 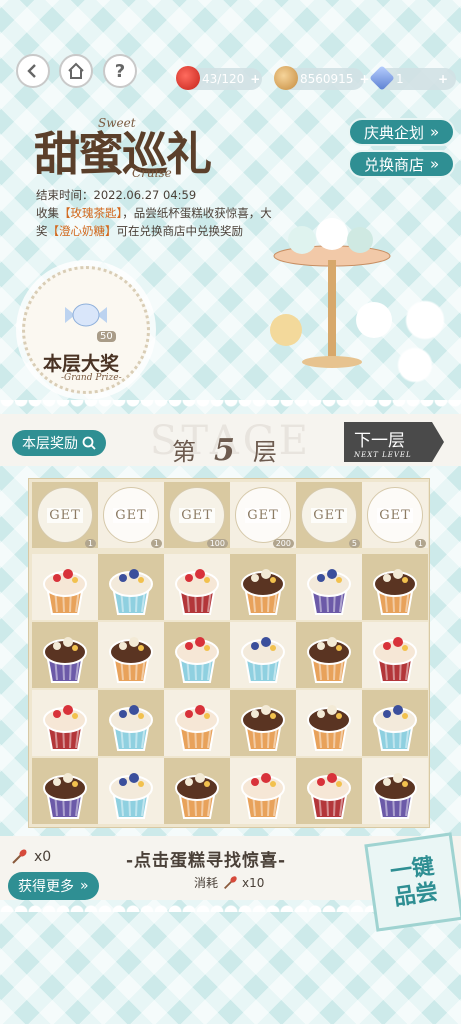 What do you see at coordinates (106, 336) in the screenshot?
I see `grand-prize-count: 50` at bounding box center [106, 336].